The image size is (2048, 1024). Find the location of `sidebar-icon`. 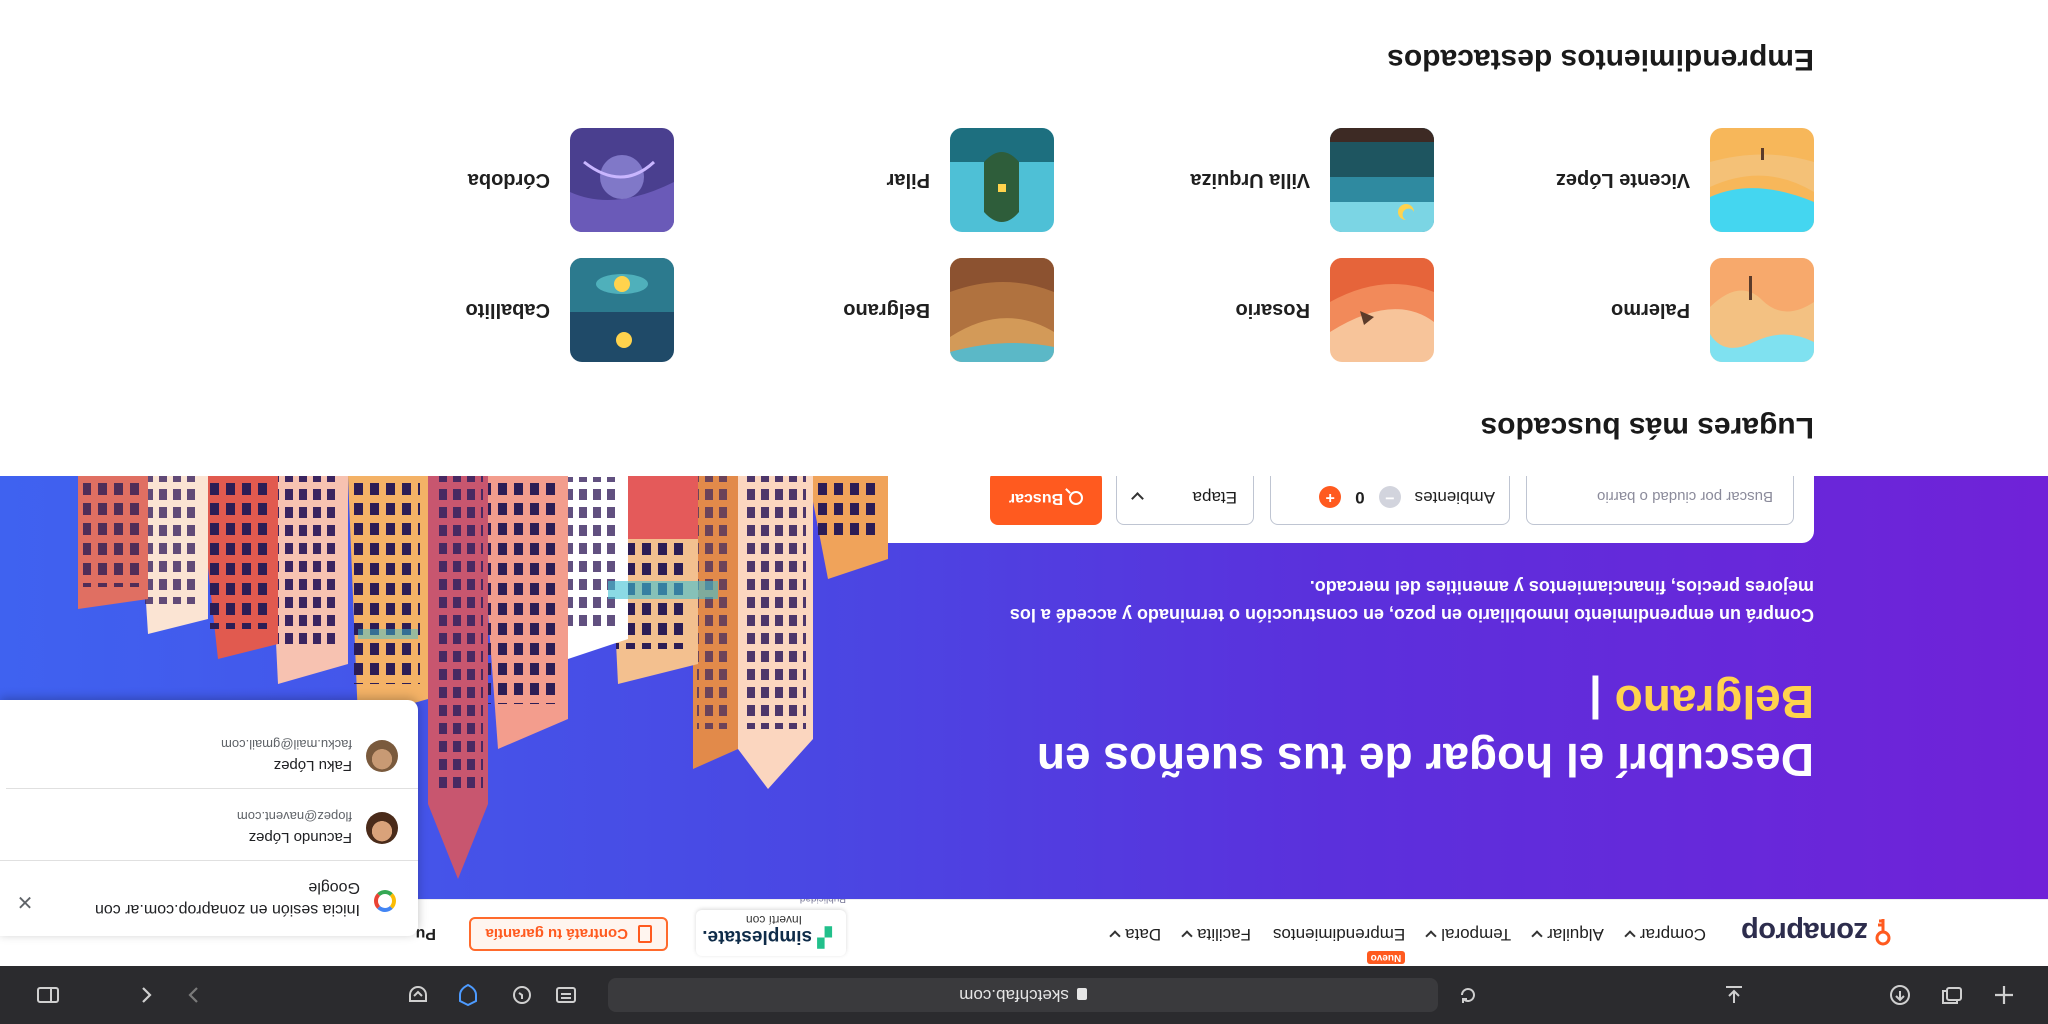

sidebar-icon is located at coordinates (48, 995).